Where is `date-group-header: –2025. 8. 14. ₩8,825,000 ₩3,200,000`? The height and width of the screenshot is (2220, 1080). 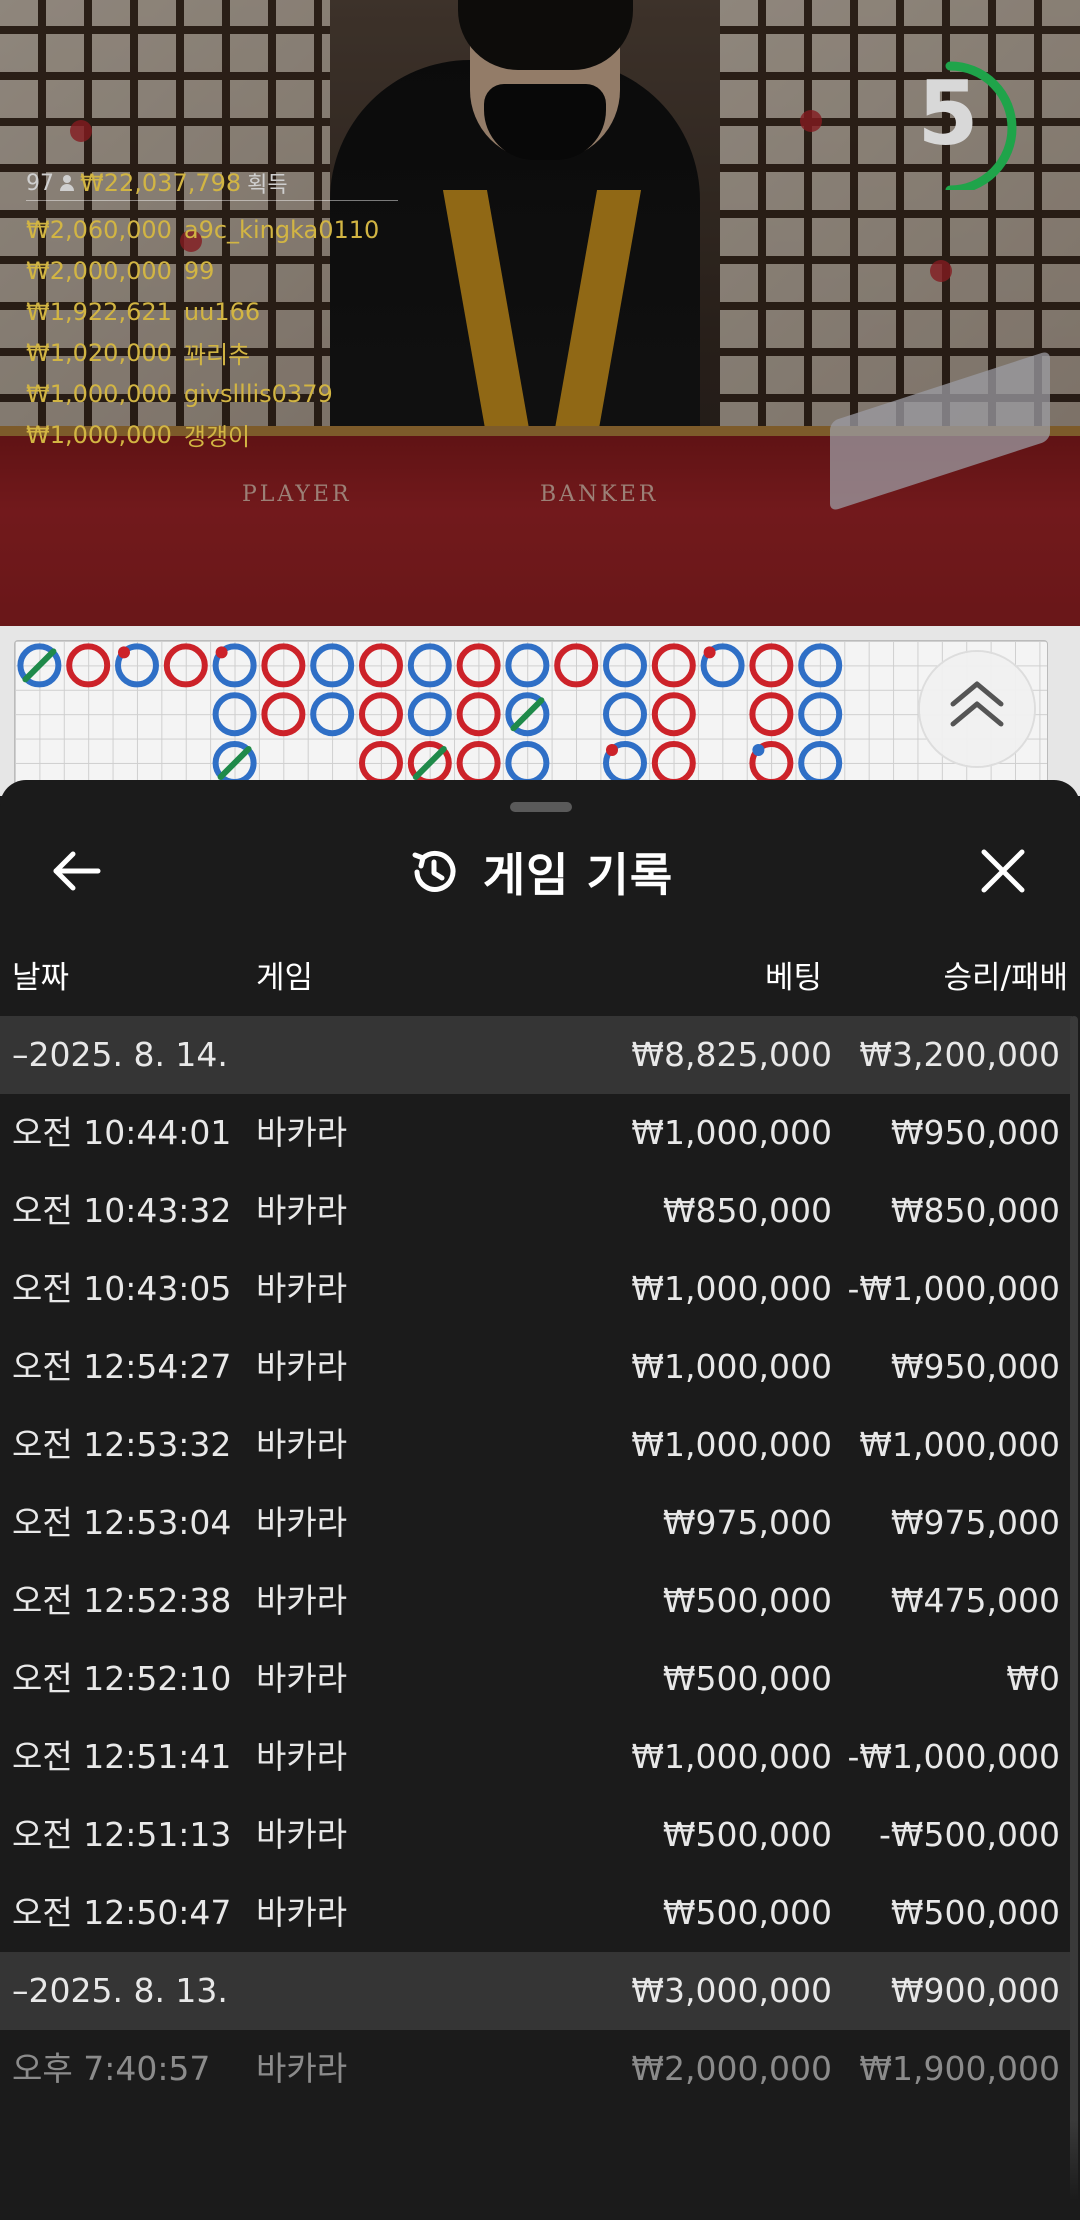
date-group-header: –2025. 8. 14. ₩8,825,000 ₩3,200,000 is located at coordinates (536, 1055).